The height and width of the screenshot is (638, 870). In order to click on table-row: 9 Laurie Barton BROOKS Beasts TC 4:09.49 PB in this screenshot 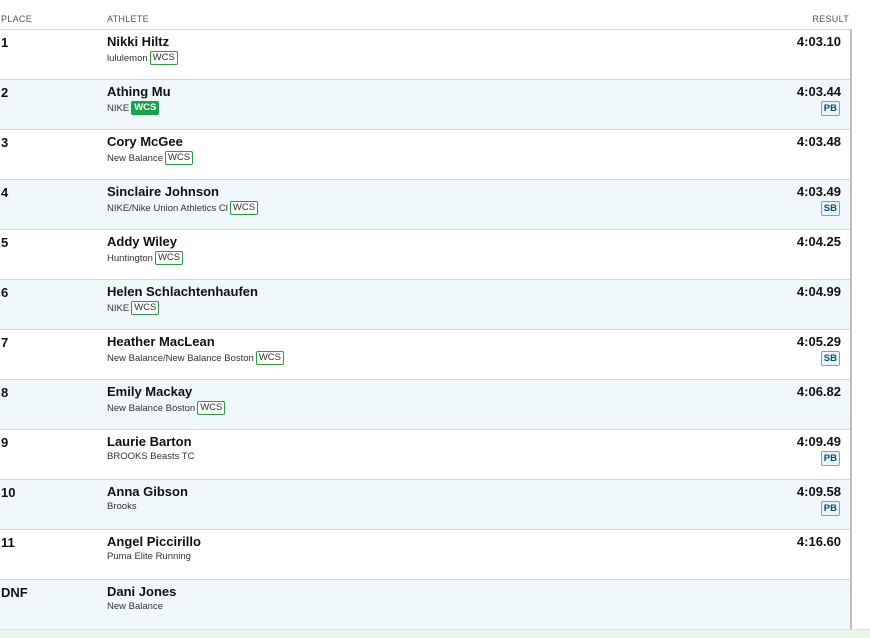, I will do `click(425, 455)`.